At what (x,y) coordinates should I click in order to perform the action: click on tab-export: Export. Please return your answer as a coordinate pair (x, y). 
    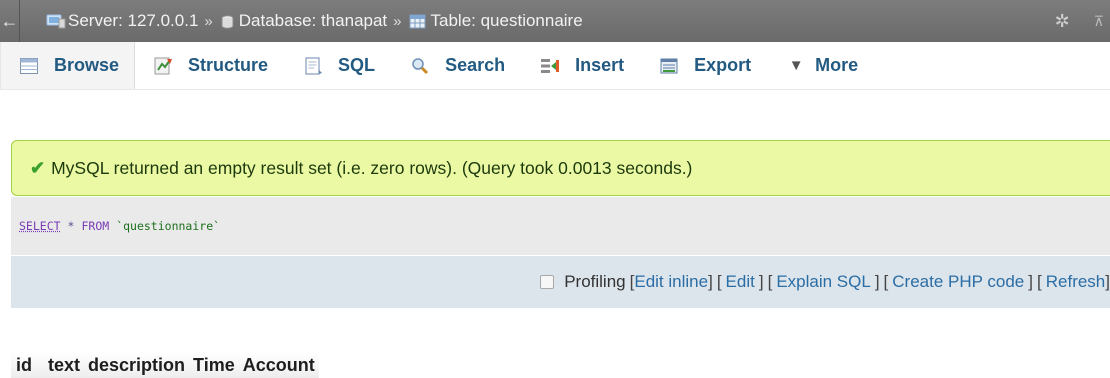
    Looking at the image, I should click on (704, 65).